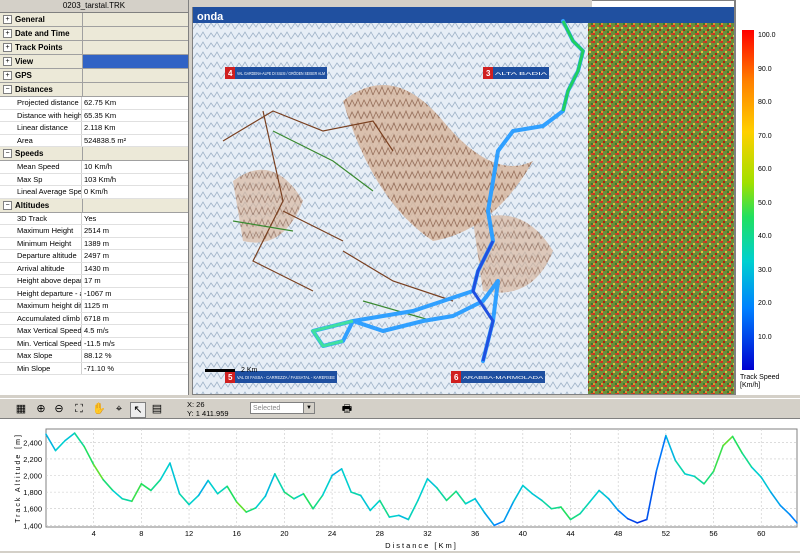 The height and width of the screenshot is (553, 800). I want to click on chevron-down-icon: ▼, so click(308, 408).